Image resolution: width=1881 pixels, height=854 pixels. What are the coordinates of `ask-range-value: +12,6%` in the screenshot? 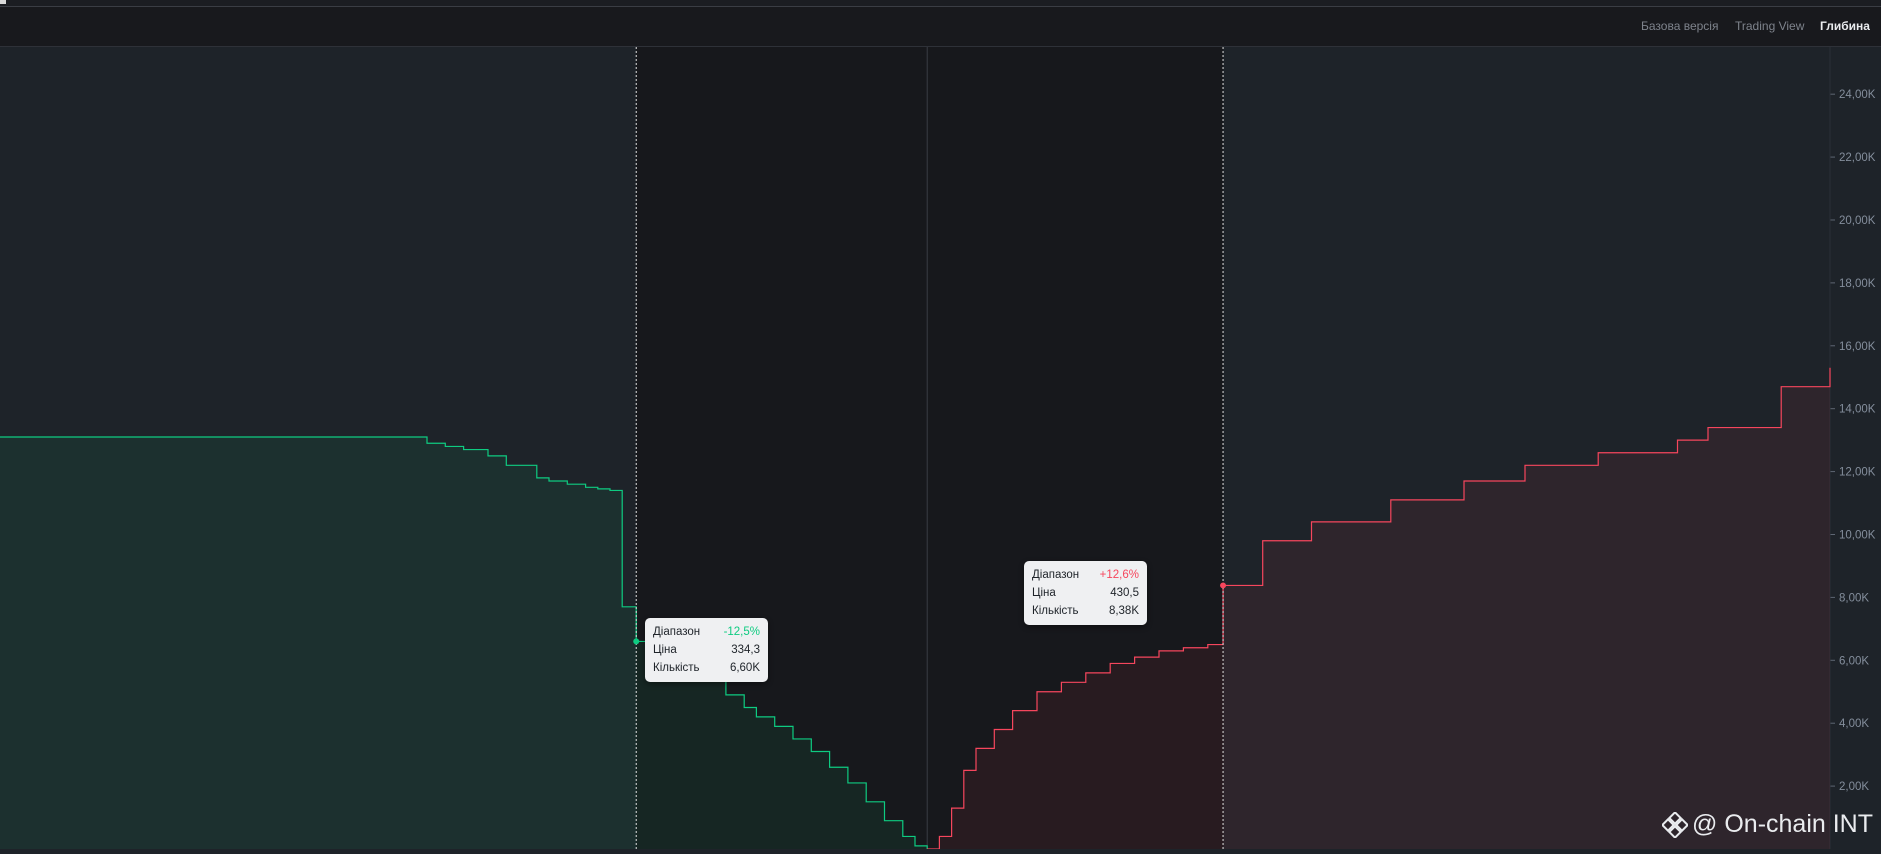 It's located at (1119, 575).